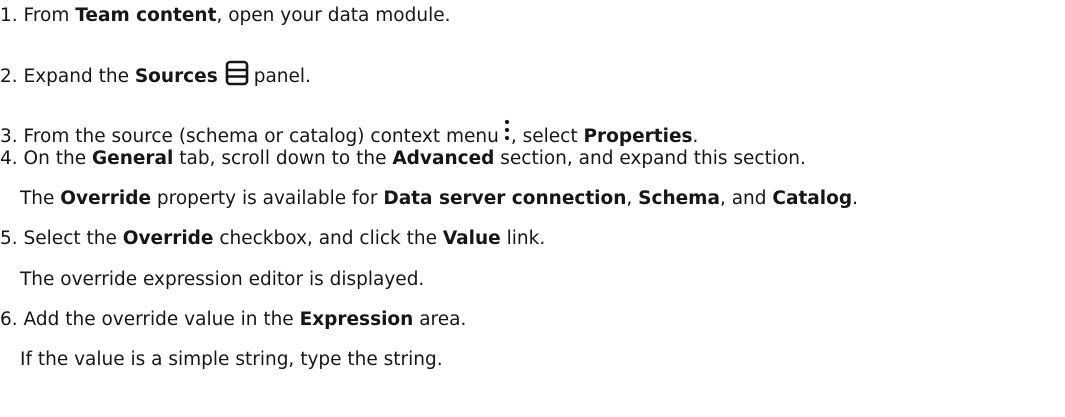 This screenshot has height=417, width=1065. I want to click on general-tab-label: General, so click(132, 158).